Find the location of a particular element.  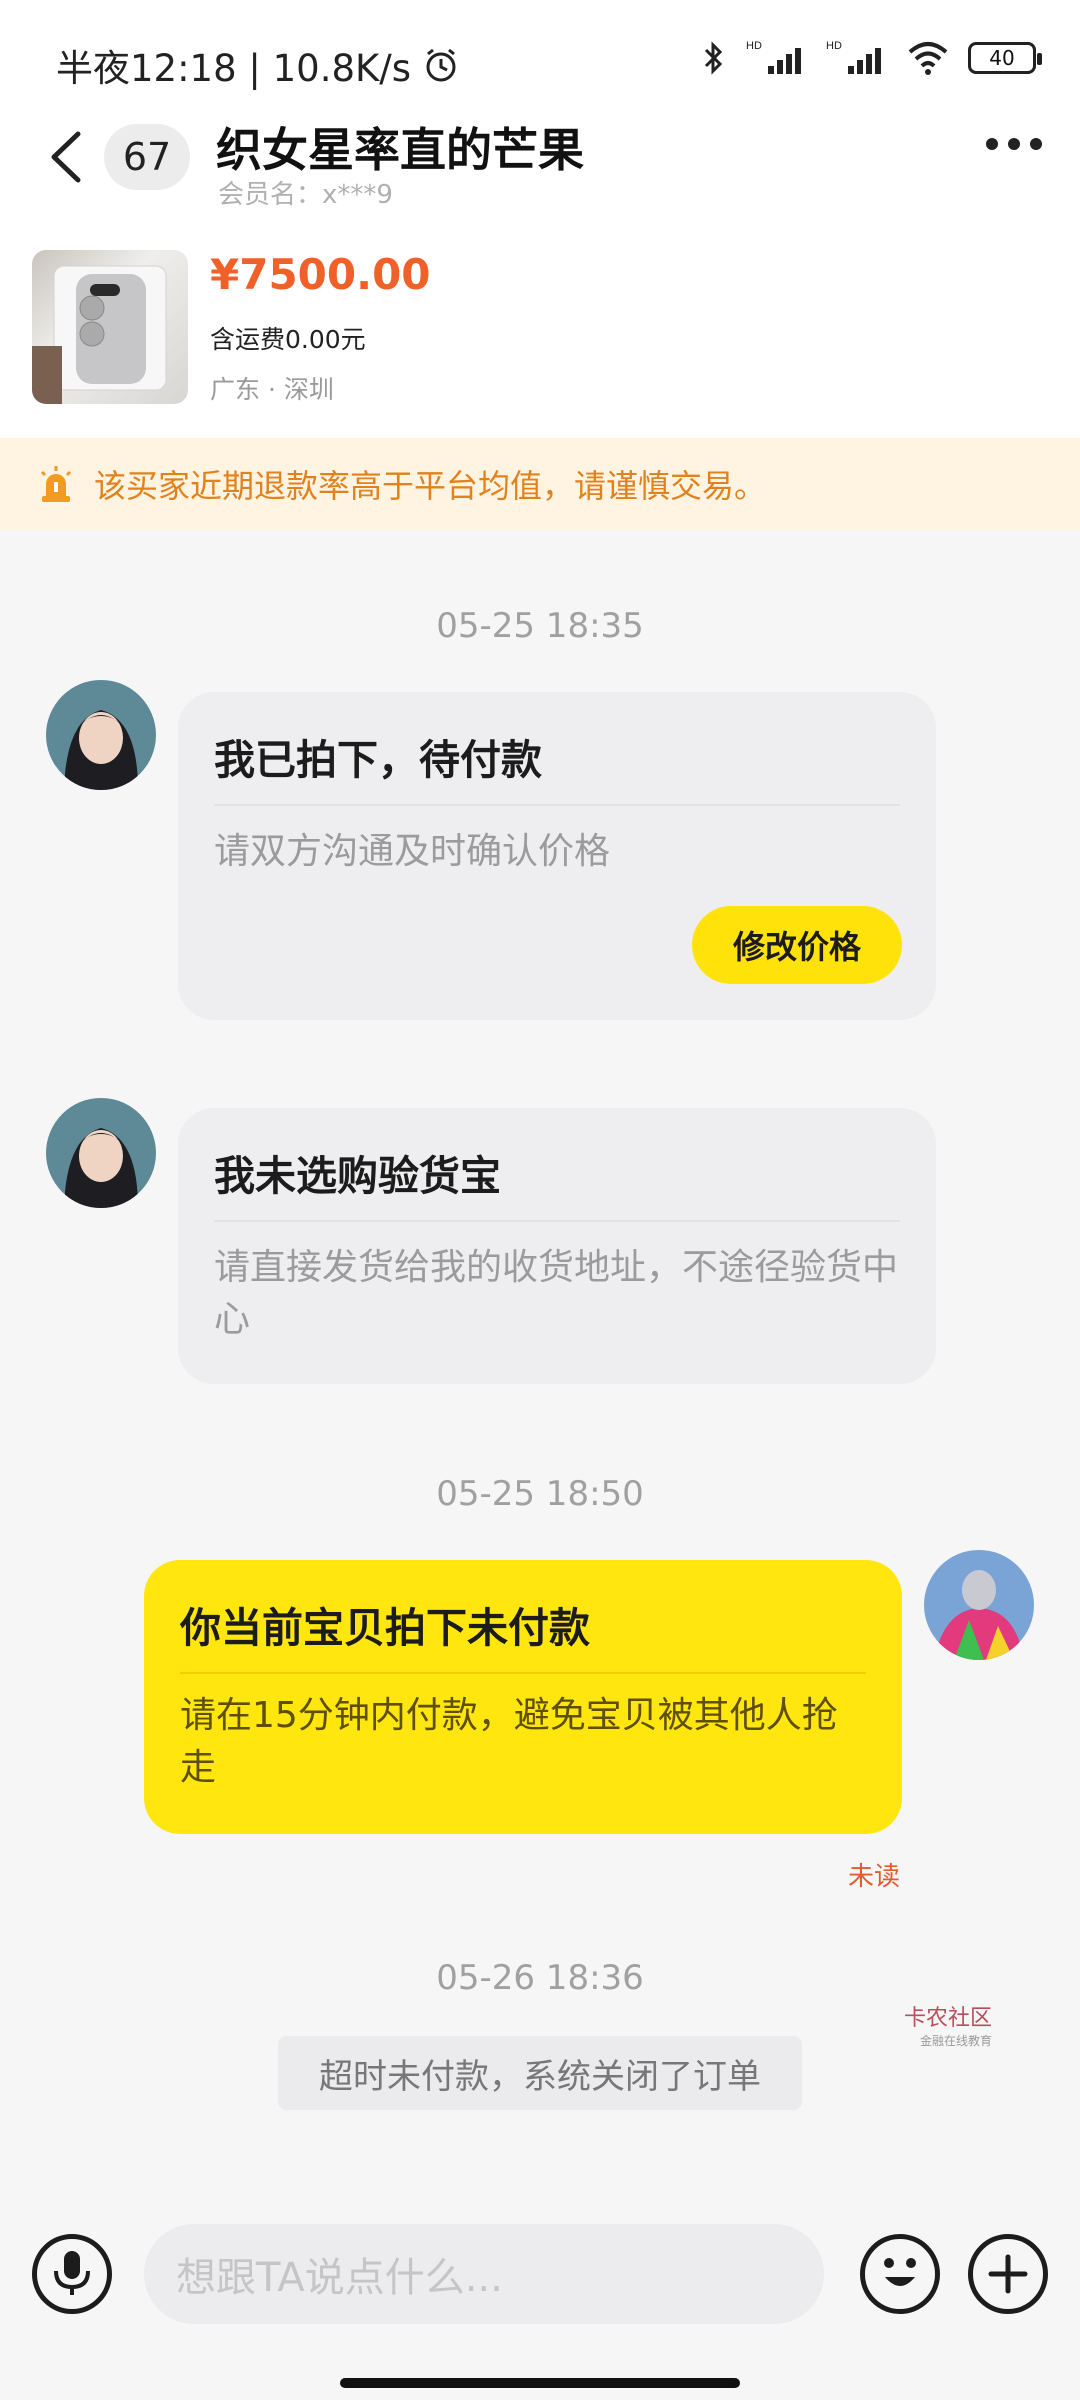

seller-avatar is located at coordinates (979, 1605).